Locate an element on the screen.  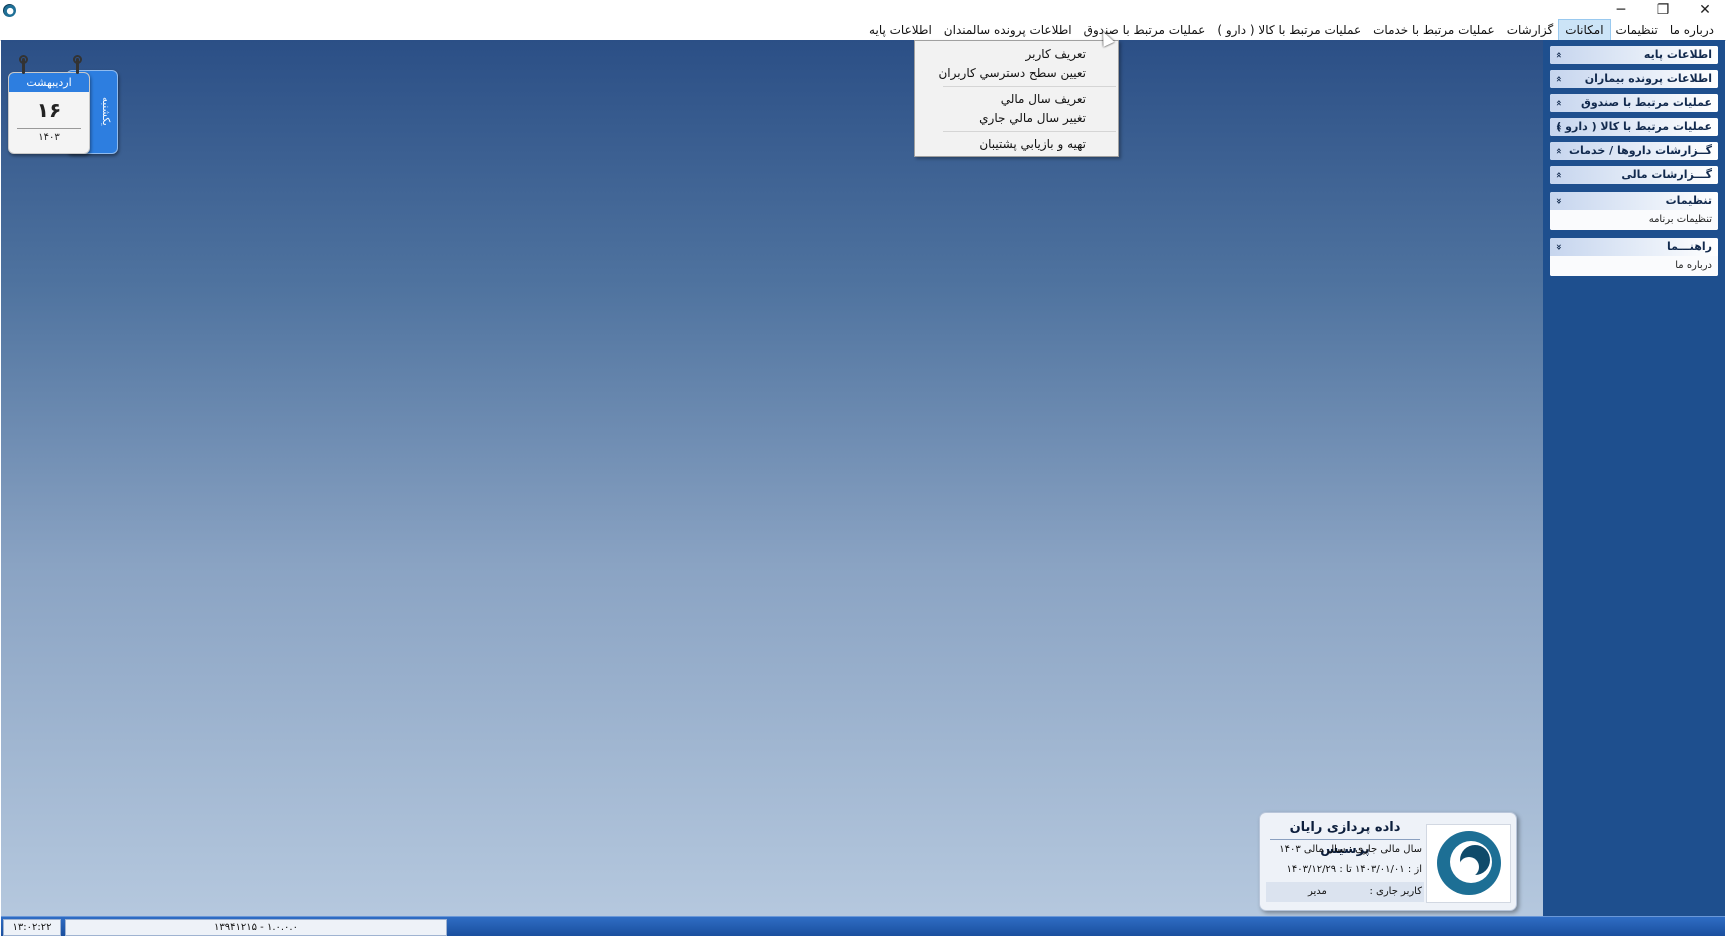
side-group-title: راهنـــما is located at coordinates (1689, 246).